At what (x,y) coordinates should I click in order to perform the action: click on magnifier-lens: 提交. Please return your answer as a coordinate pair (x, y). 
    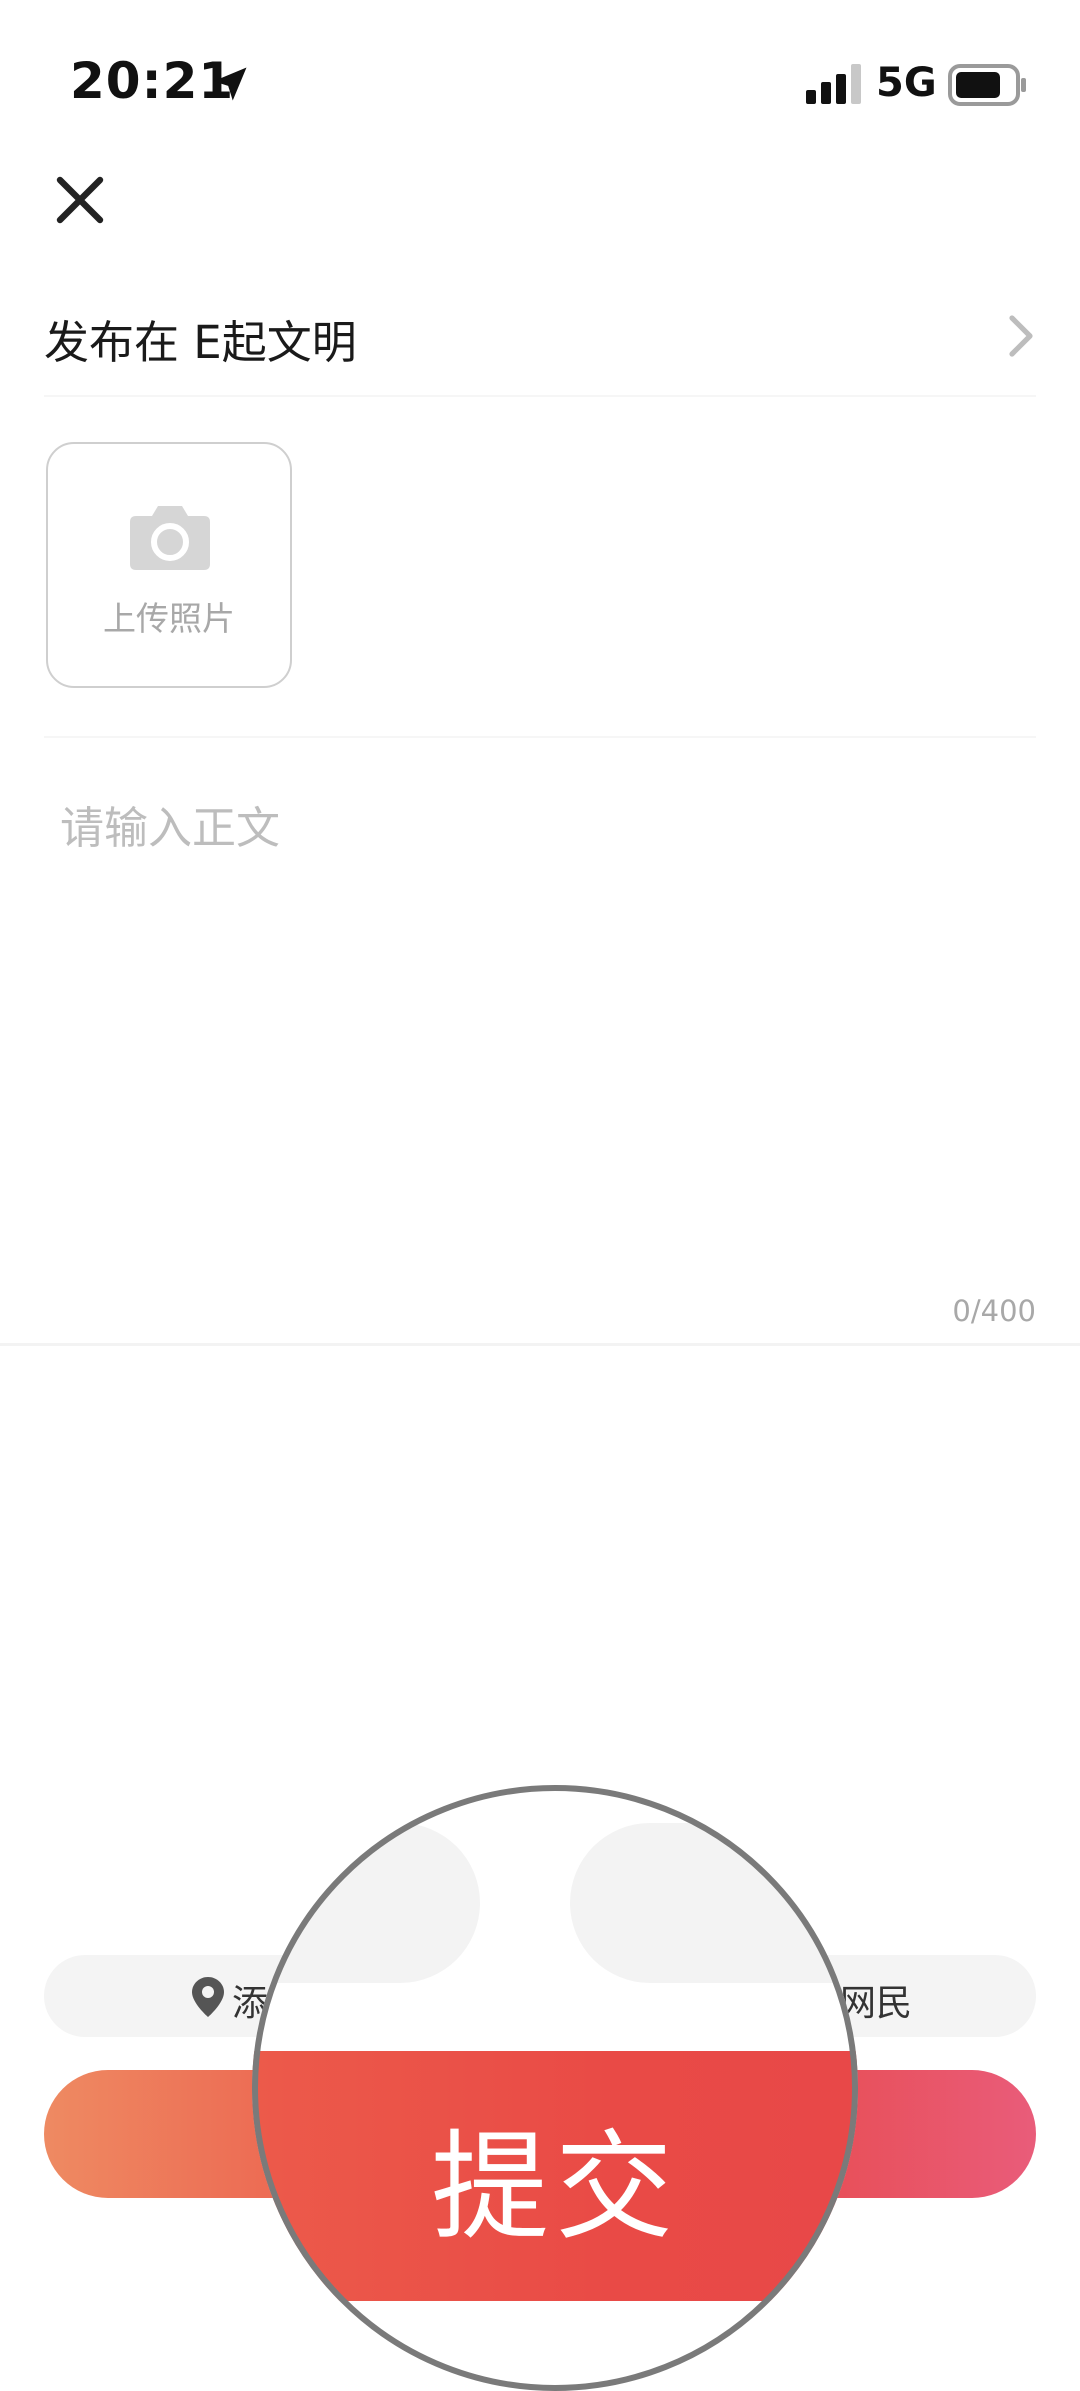
    Looking at the image, I should click on (555, 2088).